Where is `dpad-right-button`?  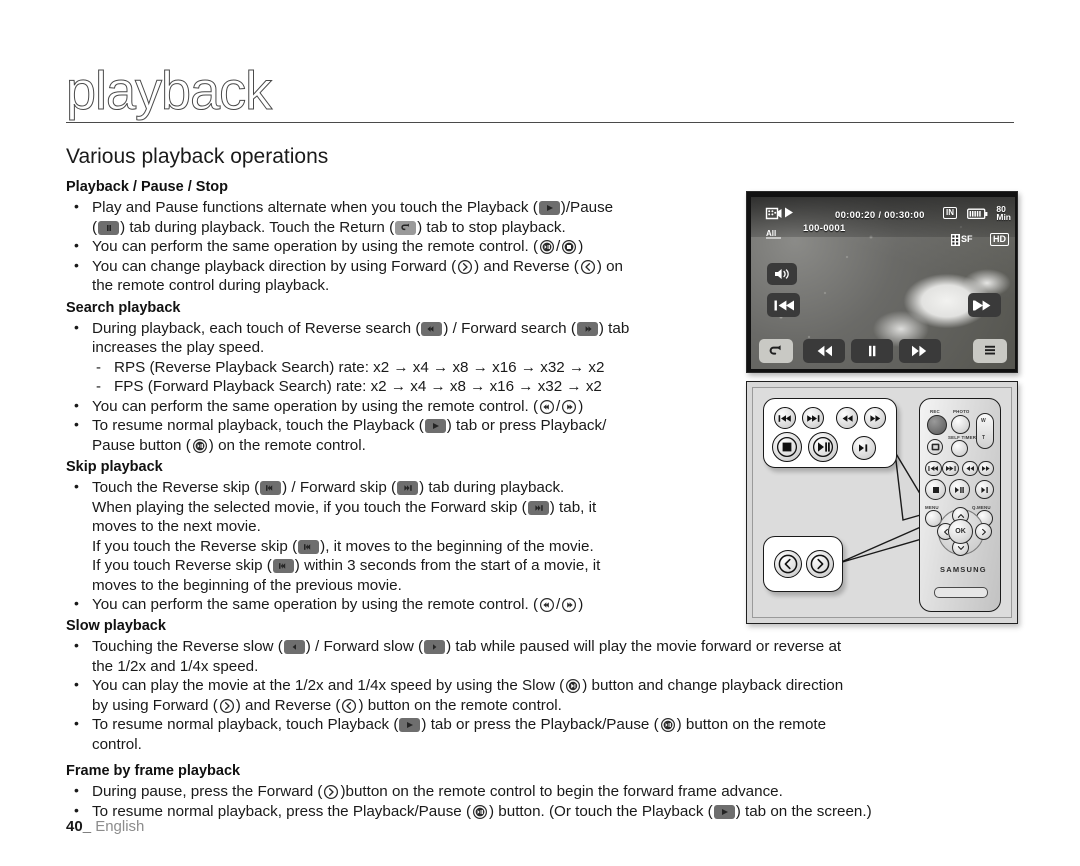
dpad-right-button is located at coordinates (983, 531).